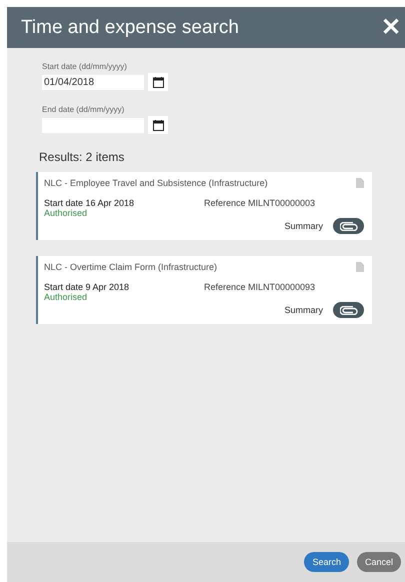 This screenshot has width=405, height=582. Describe the element at coordinates (326, 562) in the screenshot. I see `search-button: Search` at that location.